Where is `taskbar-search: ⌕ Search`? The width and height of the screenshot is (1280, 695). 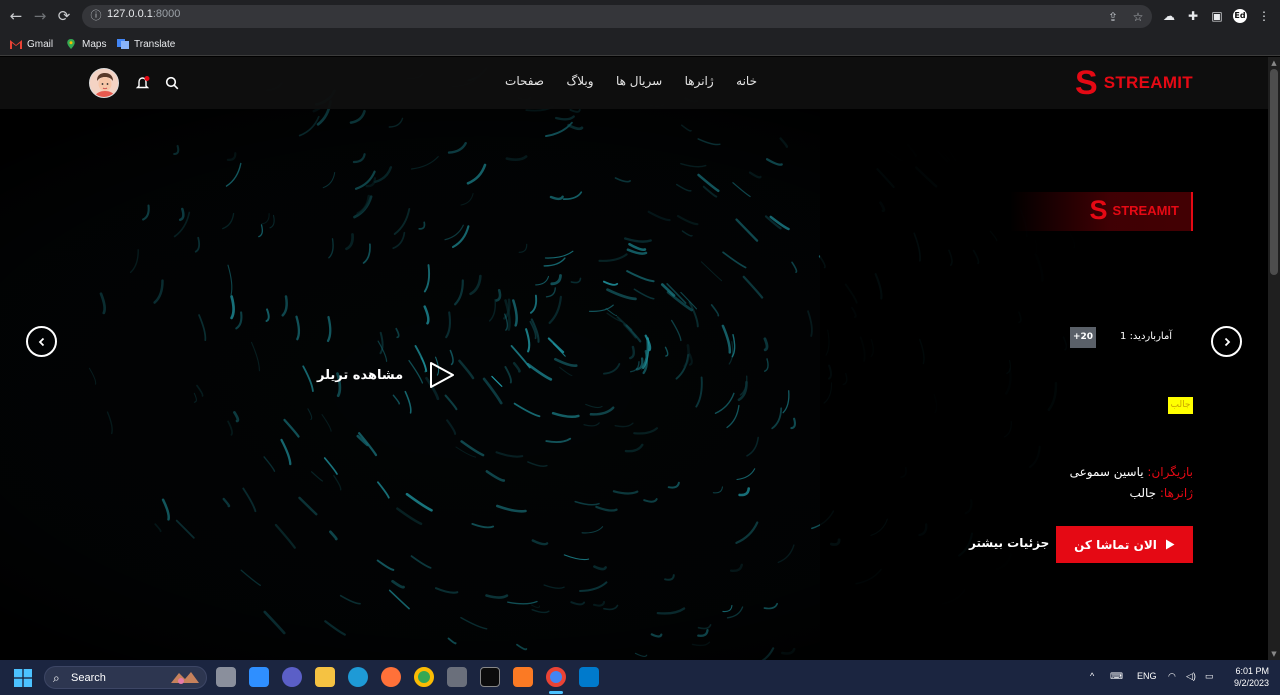
taskbar-search: ⌕ Search is located at coordinates (125, 677).